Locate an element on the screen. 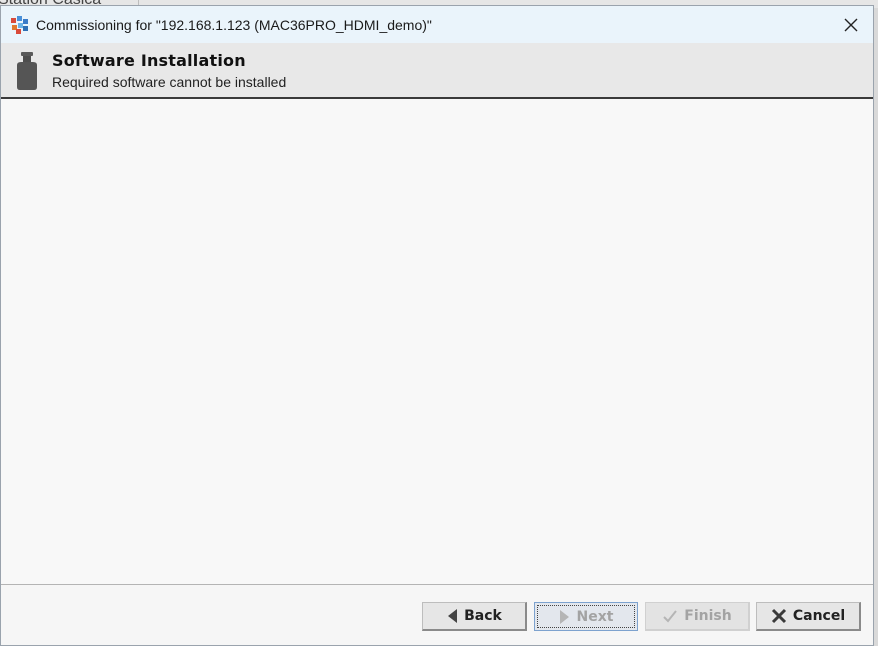  close-icon is located at coordinates (851, 24).